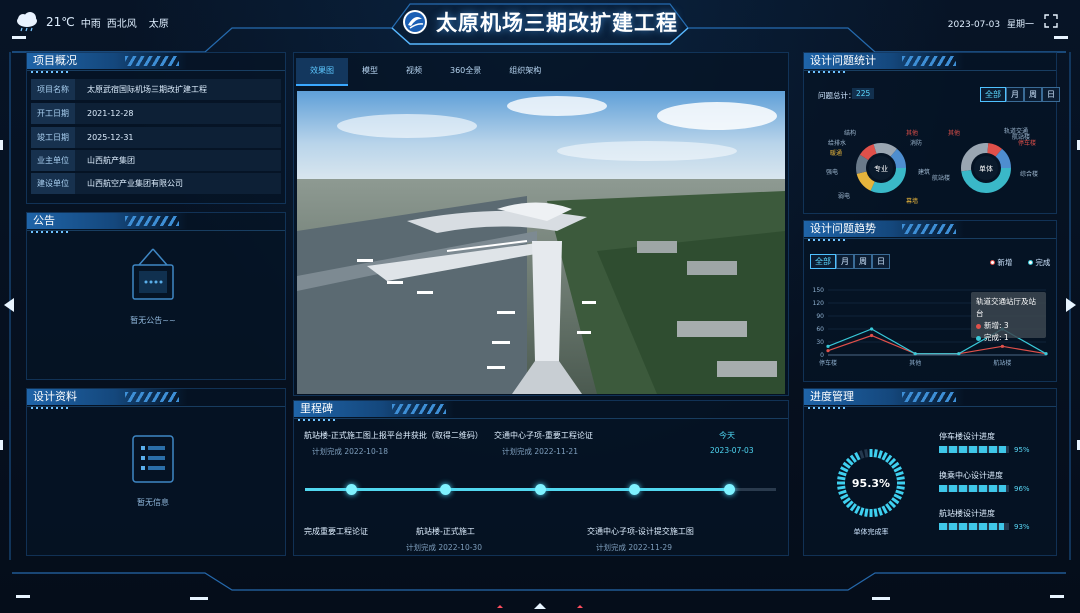 The image size is (1080, 613). What do you see at coordinates (837, 95) in the screenshot?
I see `issue-total-label: 问题总计：` at bounding box center [837, 95].